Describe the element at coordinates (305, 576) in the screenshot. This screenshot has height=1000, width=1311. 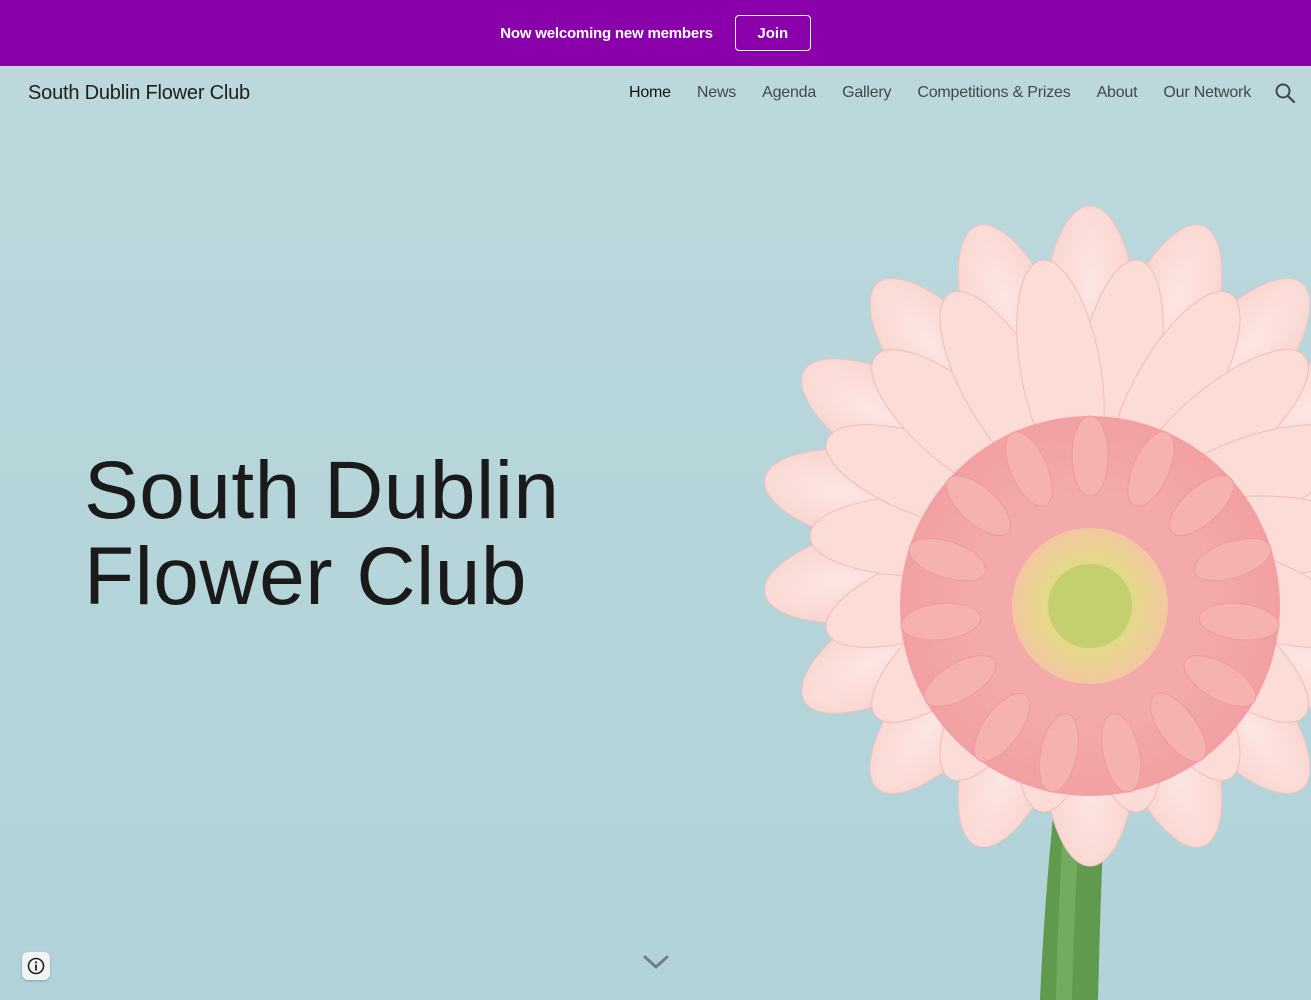
I see `hero-title-line-2: Flower Club` at that location.